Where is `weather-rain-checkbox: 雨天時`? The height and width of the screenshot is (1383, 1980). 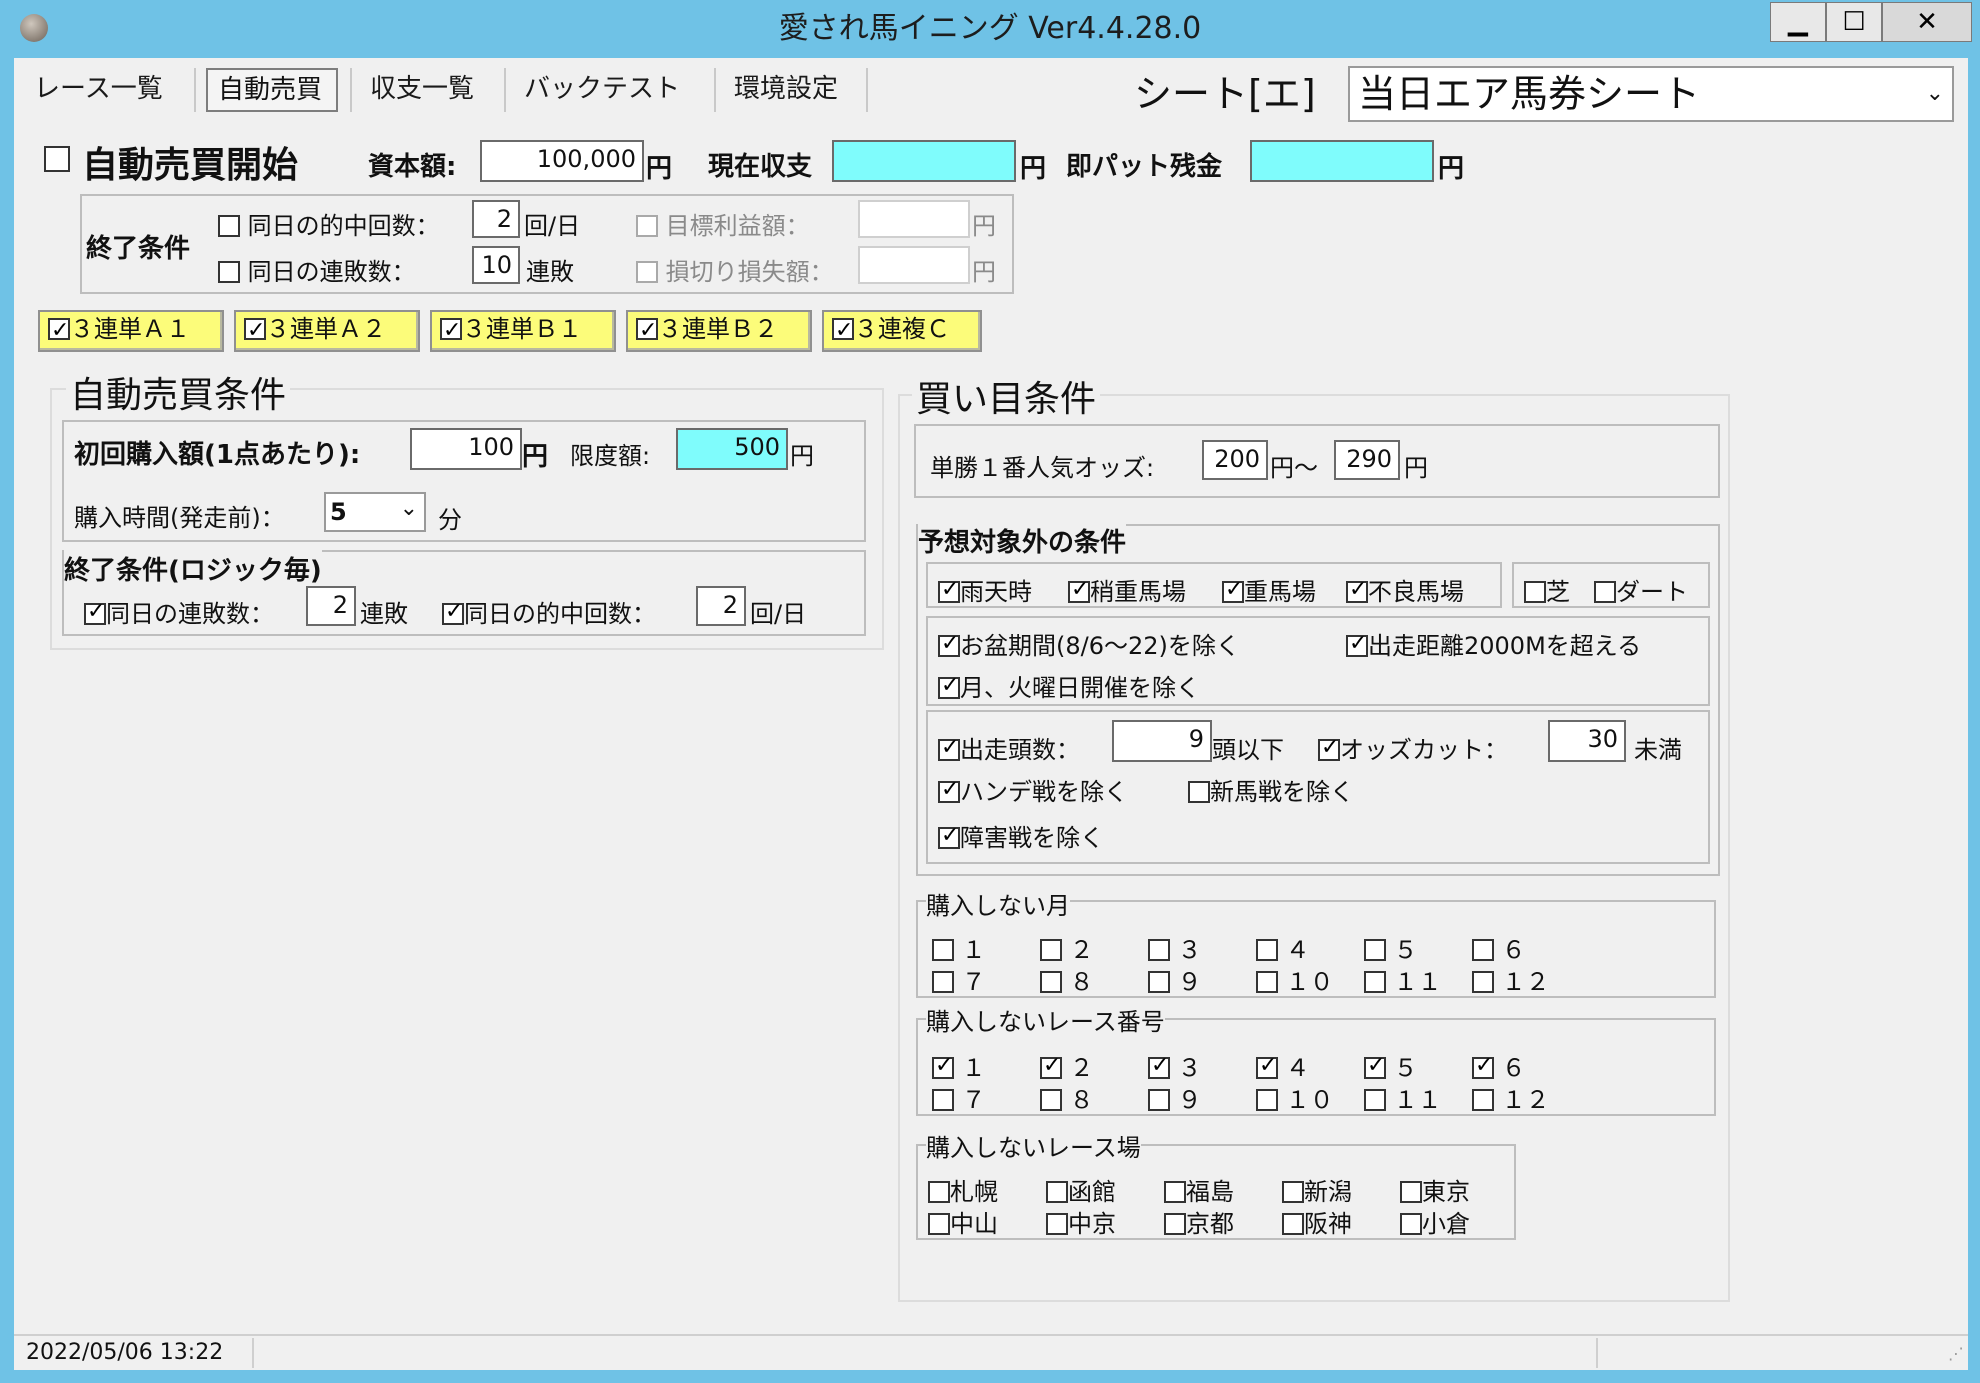 weather-rain-checkbox: 雨天時 is located at coordinates (985, 589).